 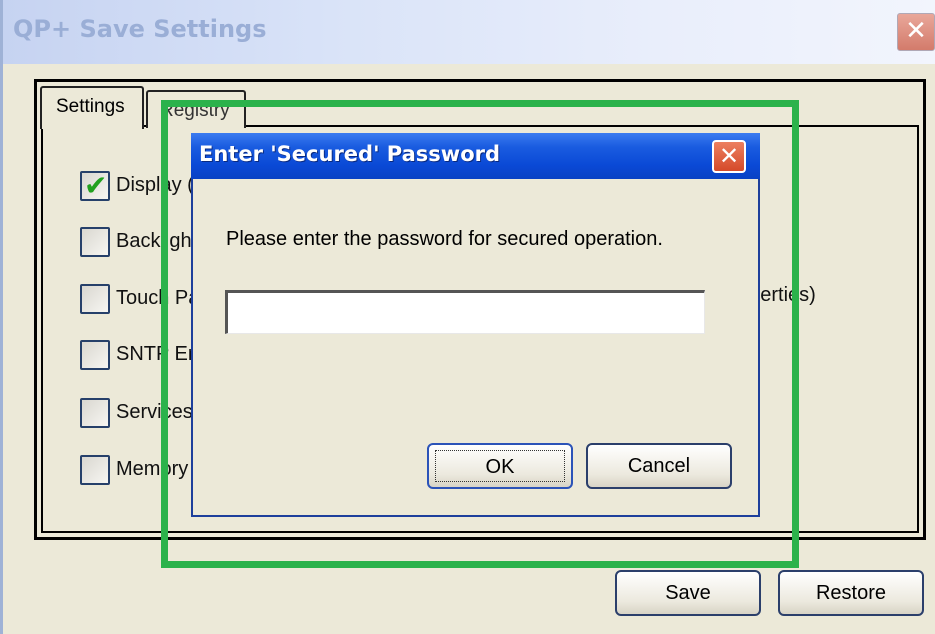 What do you see at coordinates (95, 299) in the screenshot?
I see `checkbox-touch-panel` at bounding box center [95, 299].